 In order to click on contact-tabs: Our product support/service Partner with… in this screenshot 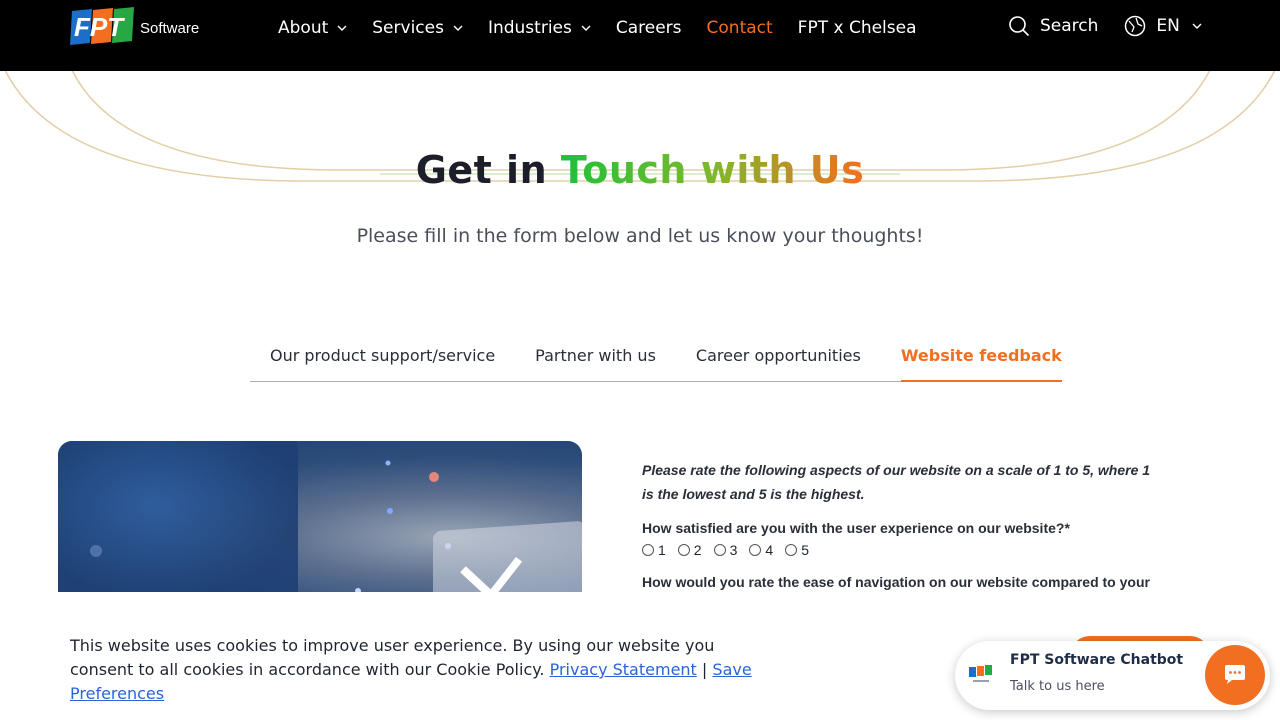, I will do `click(656, 364)`.